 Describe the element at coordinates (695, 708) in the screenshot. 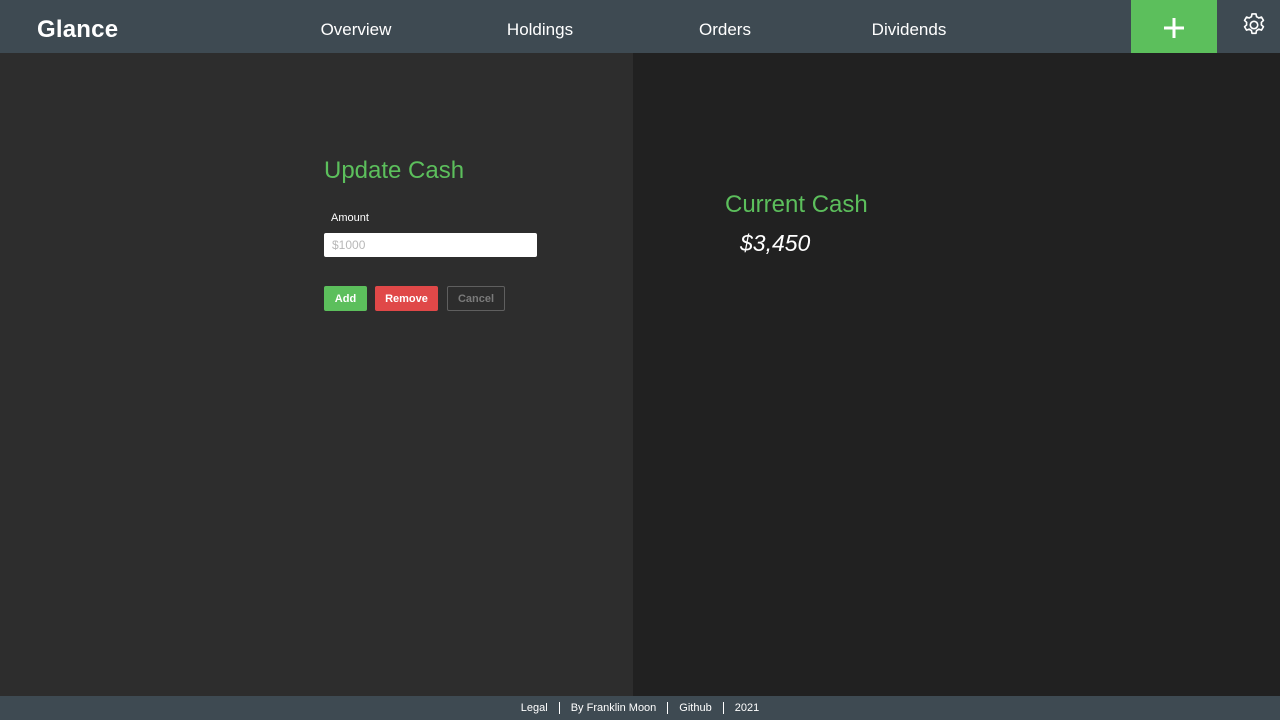

I see `footer-github-link: Github` at that location.